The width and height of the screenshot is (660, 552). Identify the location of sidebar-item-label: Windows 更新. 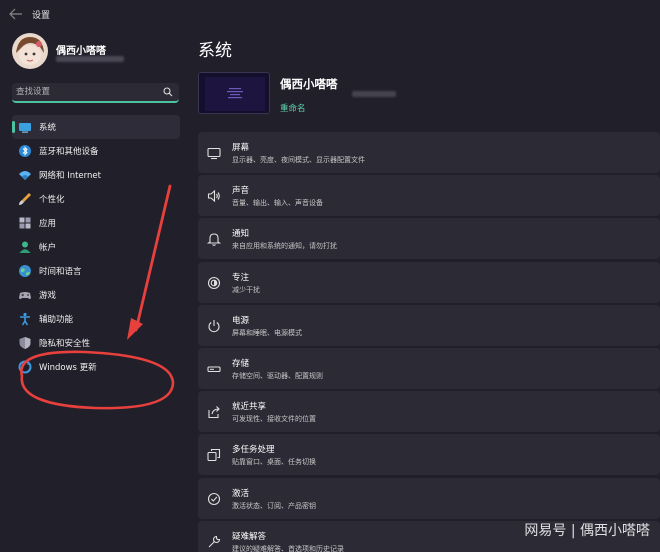
(68, 368).